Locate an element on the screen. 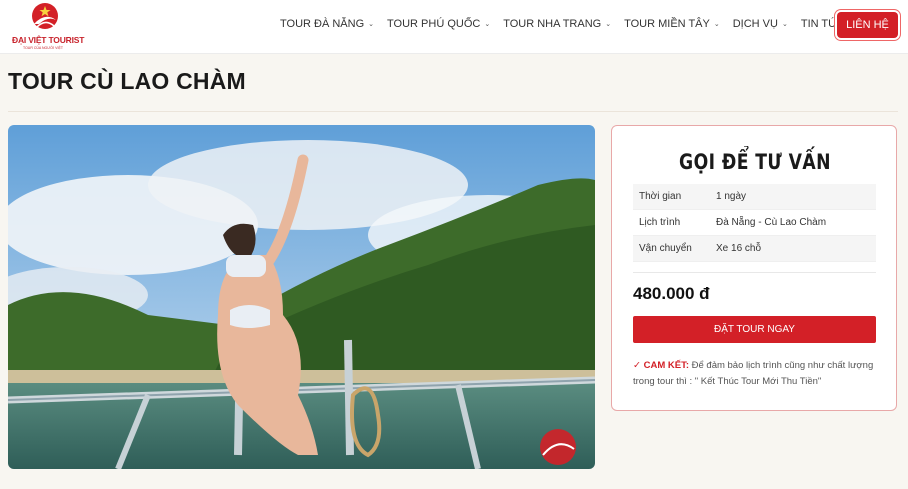 This screenshot has width=908, height=489. nav-tour-phu-quoc: TOUR PHÚ QUỐC ⌄ is located at coordinates (438, 24).